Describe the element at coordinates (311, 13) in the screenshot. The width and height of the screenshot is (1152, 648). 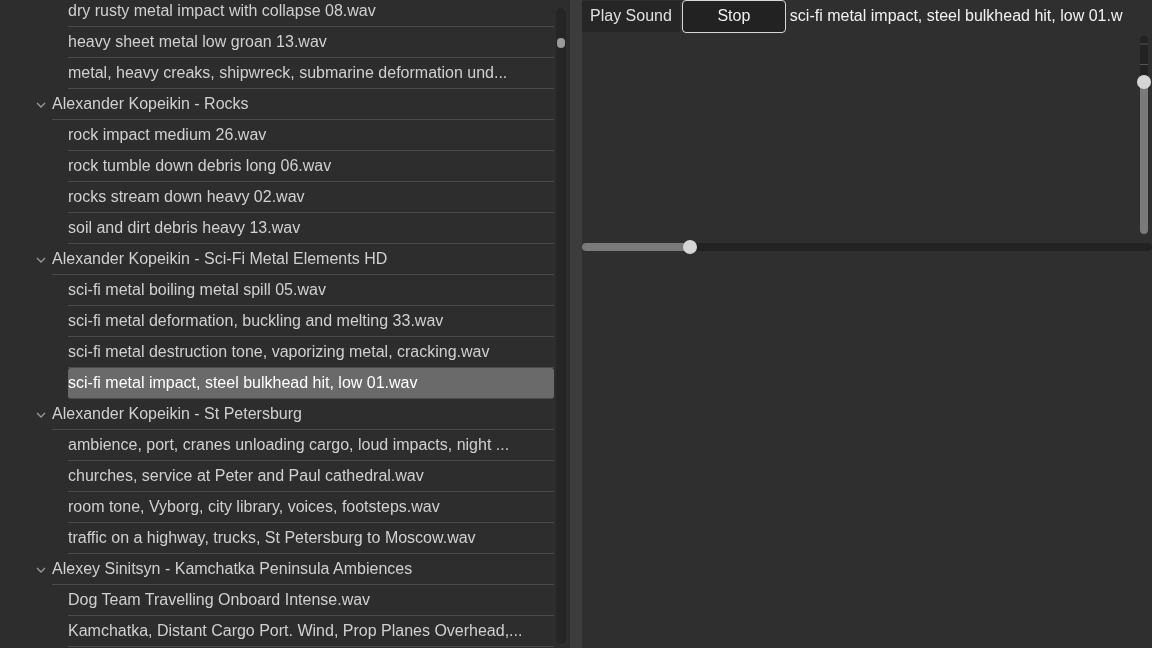
I see `file-item: dry rusty metal impact with collapse 08.wav` at that location.